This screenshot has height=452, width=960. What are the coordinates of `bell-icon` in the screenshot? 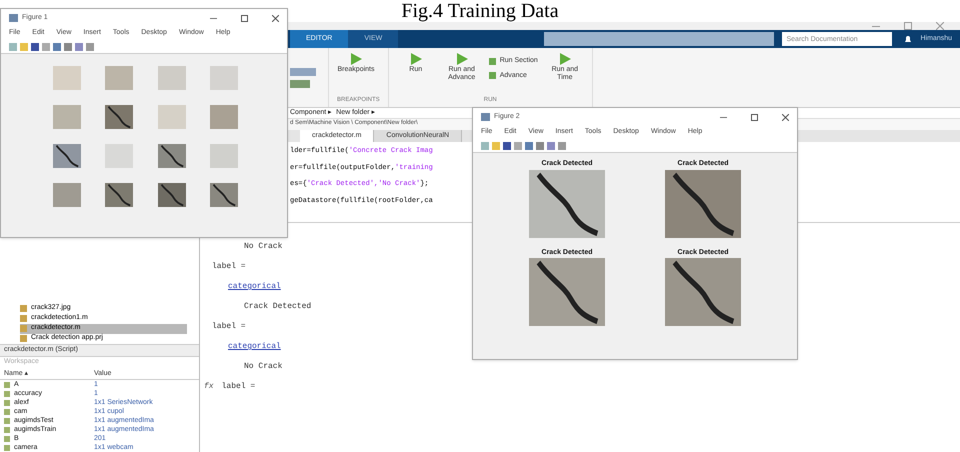 It's located at (908, 39).